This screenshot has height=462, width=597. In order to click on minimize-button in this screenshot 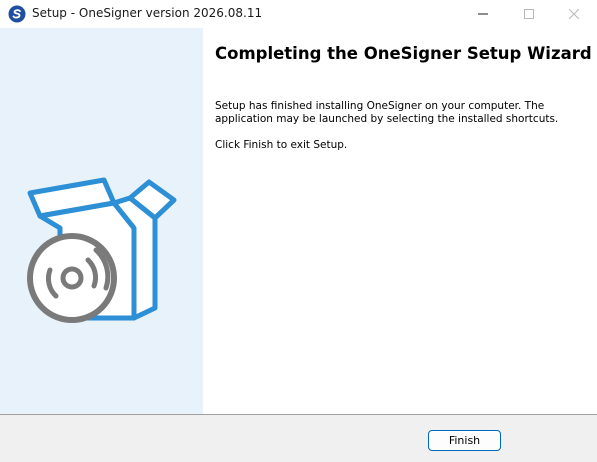, I will do `click(483, 14)`.